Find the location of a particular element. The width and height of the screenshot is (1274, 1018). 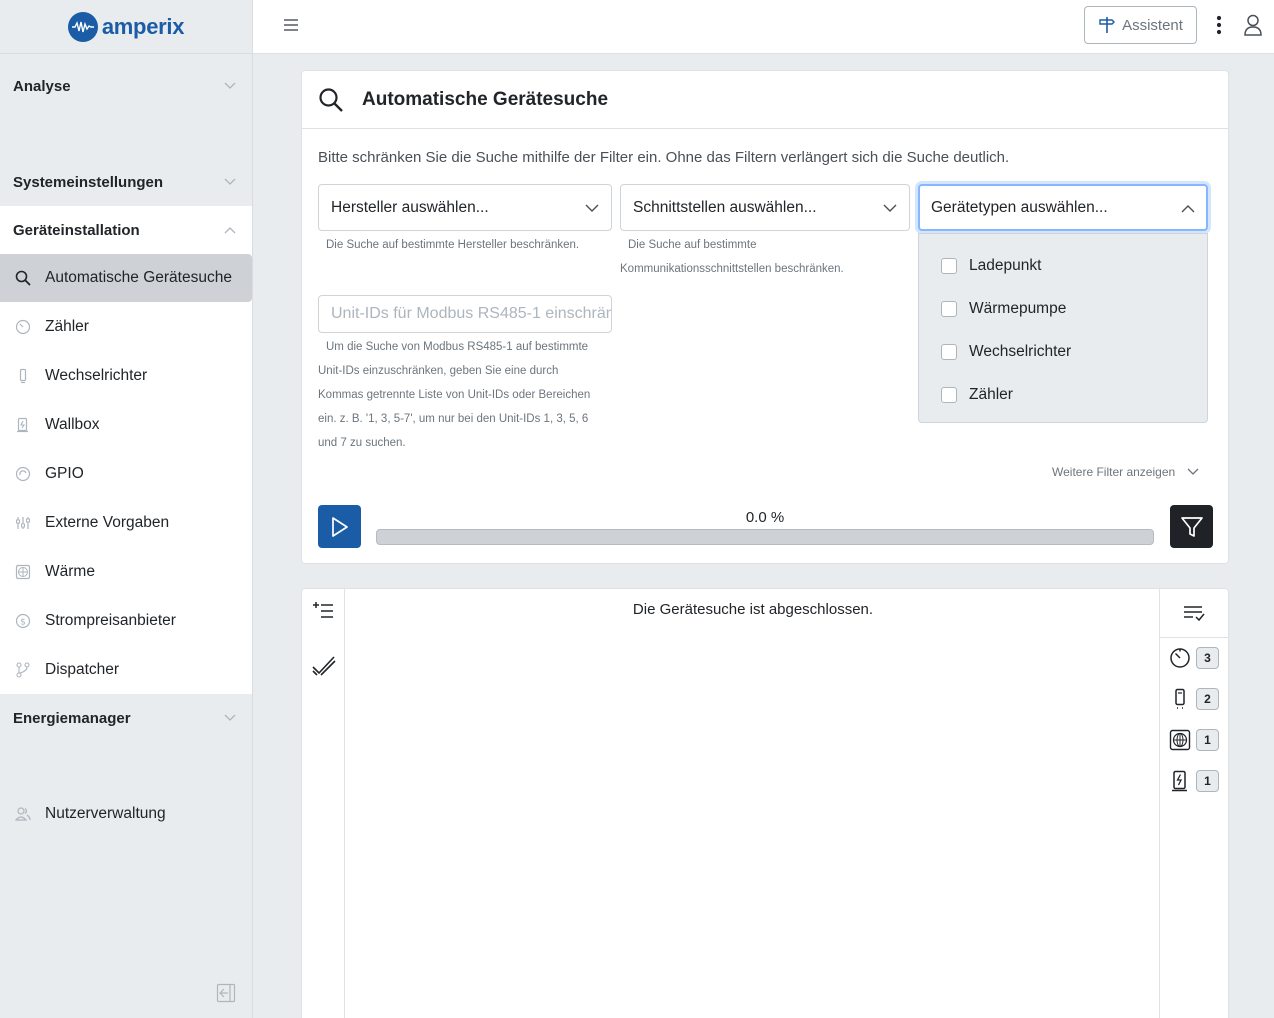

device-type-option: Ladepunkt is located at coordinates (991, 266).